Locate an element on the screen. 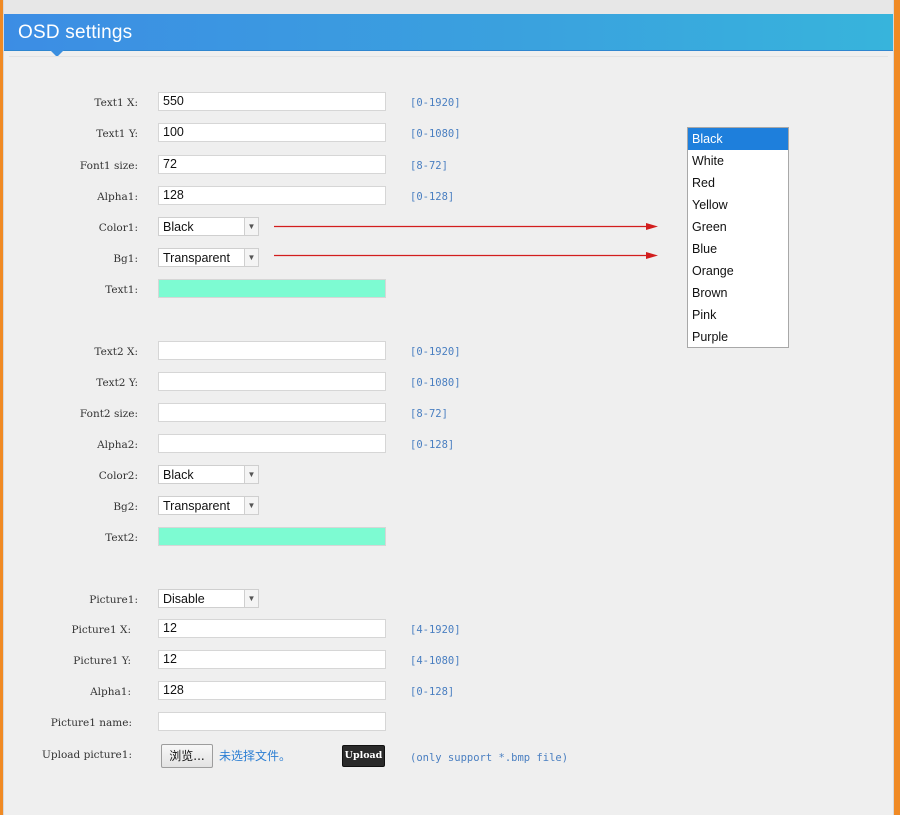 Image resolution: width=900 pixels, height=815 pixels. page-title: OSD settings is located at coordinates (75, 32).